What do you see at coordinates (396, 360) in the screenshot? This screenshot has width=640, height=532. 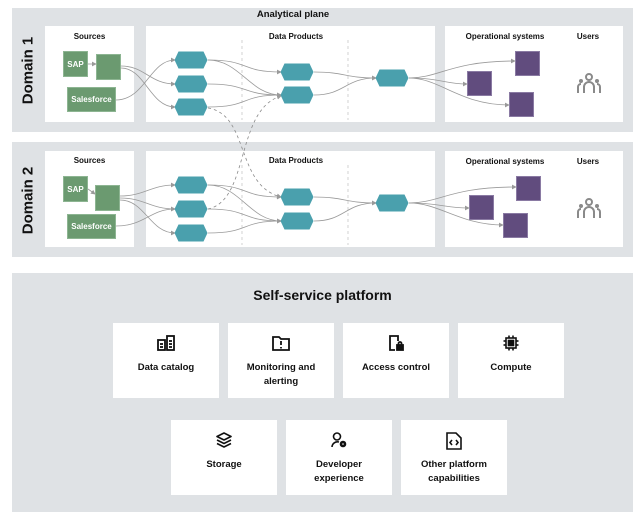 I see `capability-access-control: Access control` at bounding box center [396, 360].